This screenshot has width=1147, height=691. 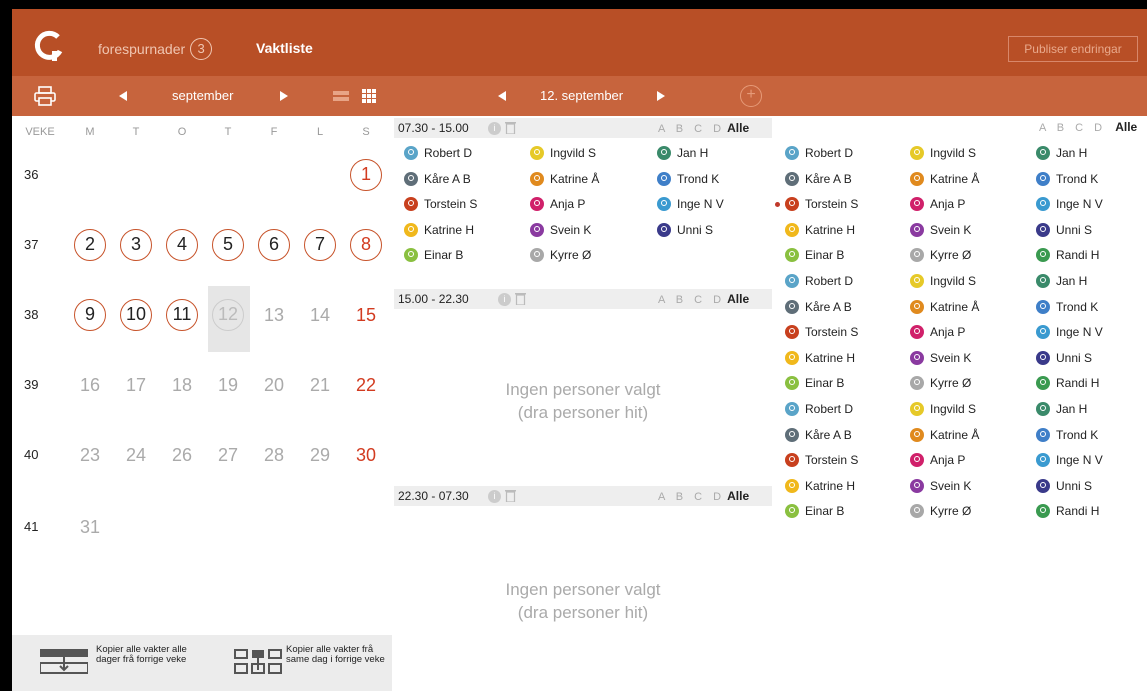 What do you see at coordinates (369, 96) in the screenshot?
I see `grid-view-icon` at bounding box center [369, 96].